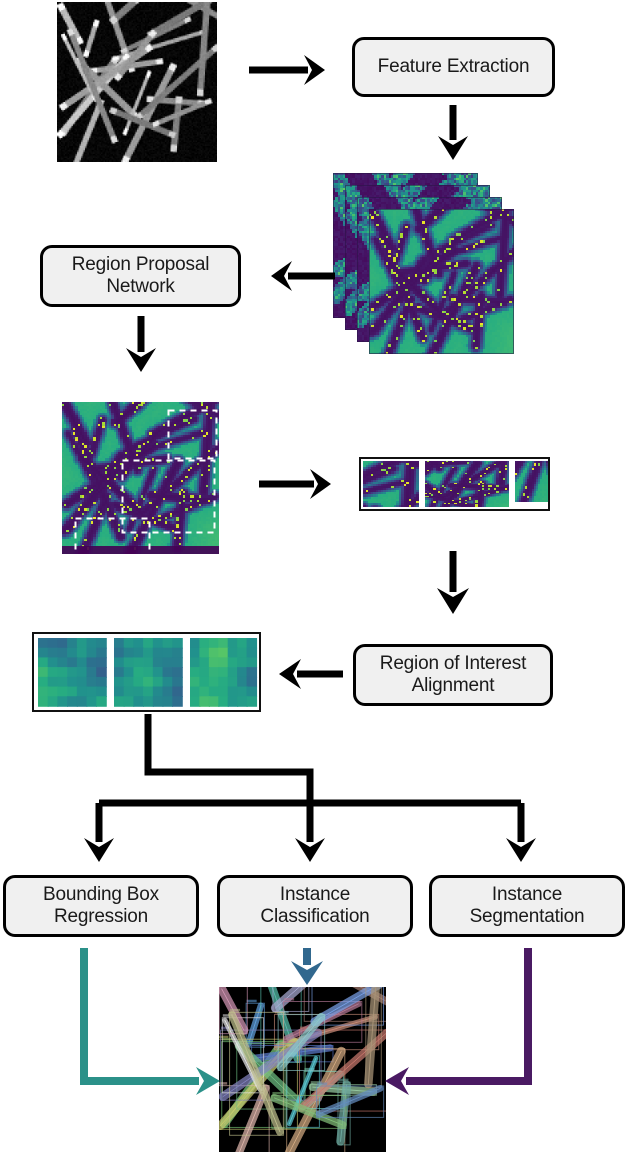 This screenshot has height=1152, width=630. What do you see at coordinates (453, 664) in the screenshot?
I see `box-roi-alignment-label-line1: Region of Interest` at bounding box center [453, 664].